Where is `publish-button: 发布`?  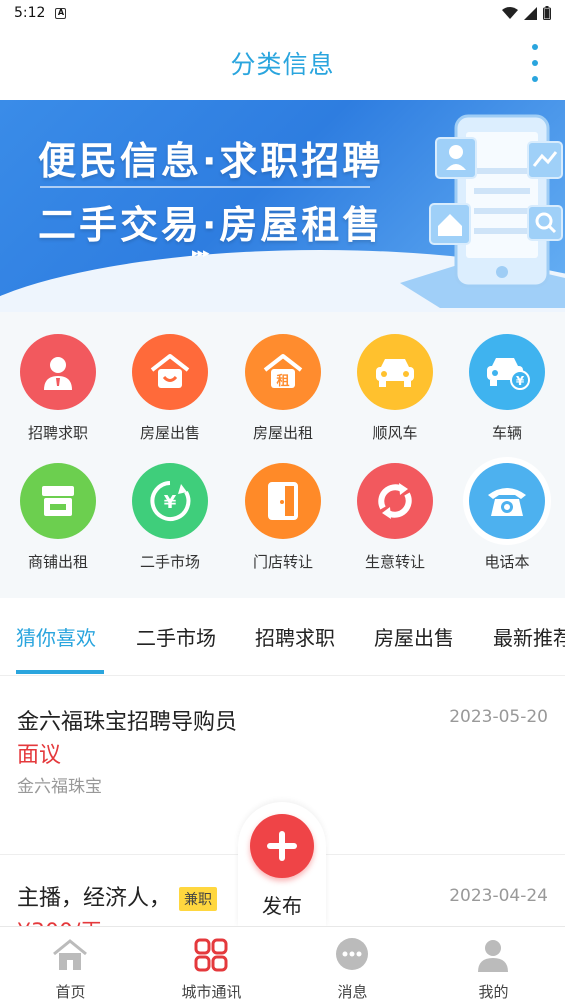
publish-button: 发布 is located at coordinates (282, 865).